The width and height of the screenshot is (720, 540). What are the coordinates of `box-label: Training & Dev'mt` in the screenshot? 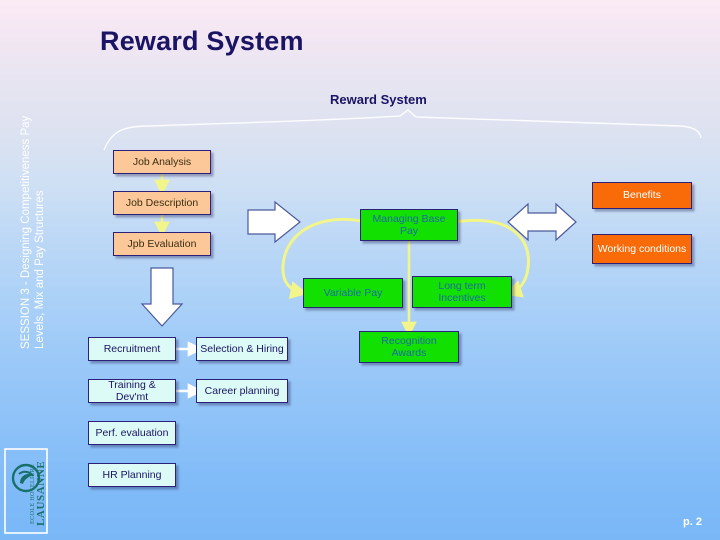 It's located at (132, 391).